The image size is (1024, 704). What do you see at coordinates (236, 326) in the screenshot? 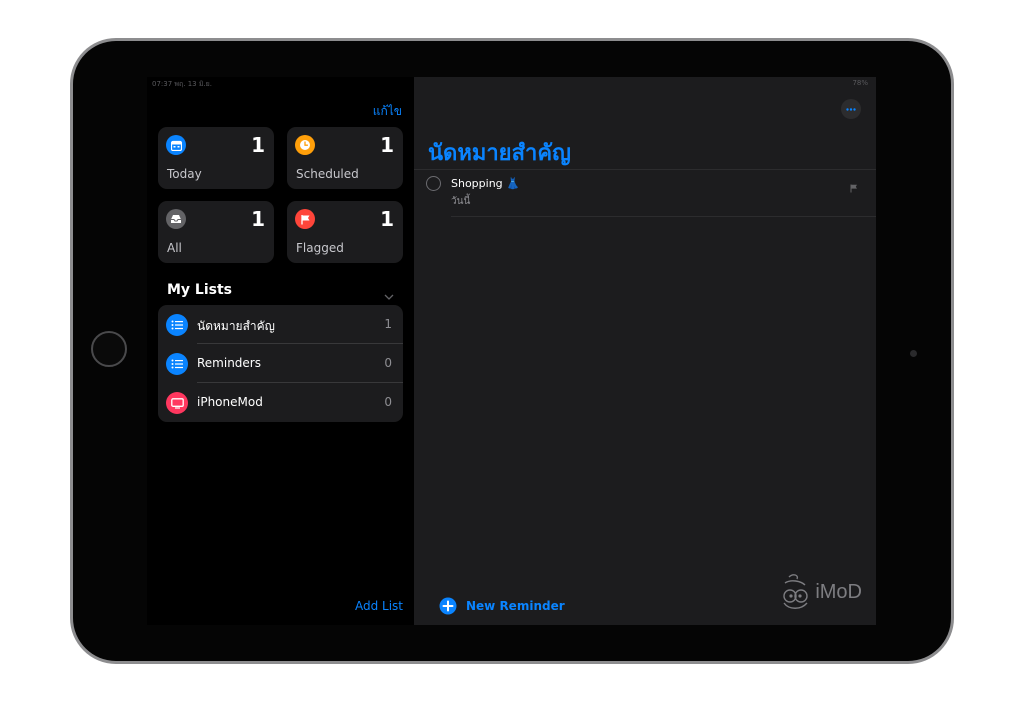
I see `list-item-label: นัดหมายสำคัญ` at bounding box center [236, 326].